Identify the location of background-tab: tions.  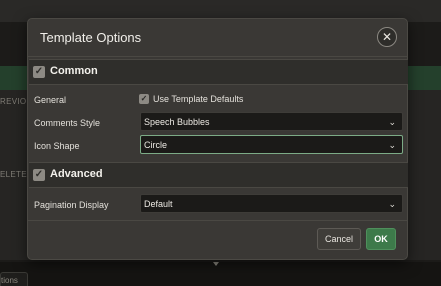
(14, 279).